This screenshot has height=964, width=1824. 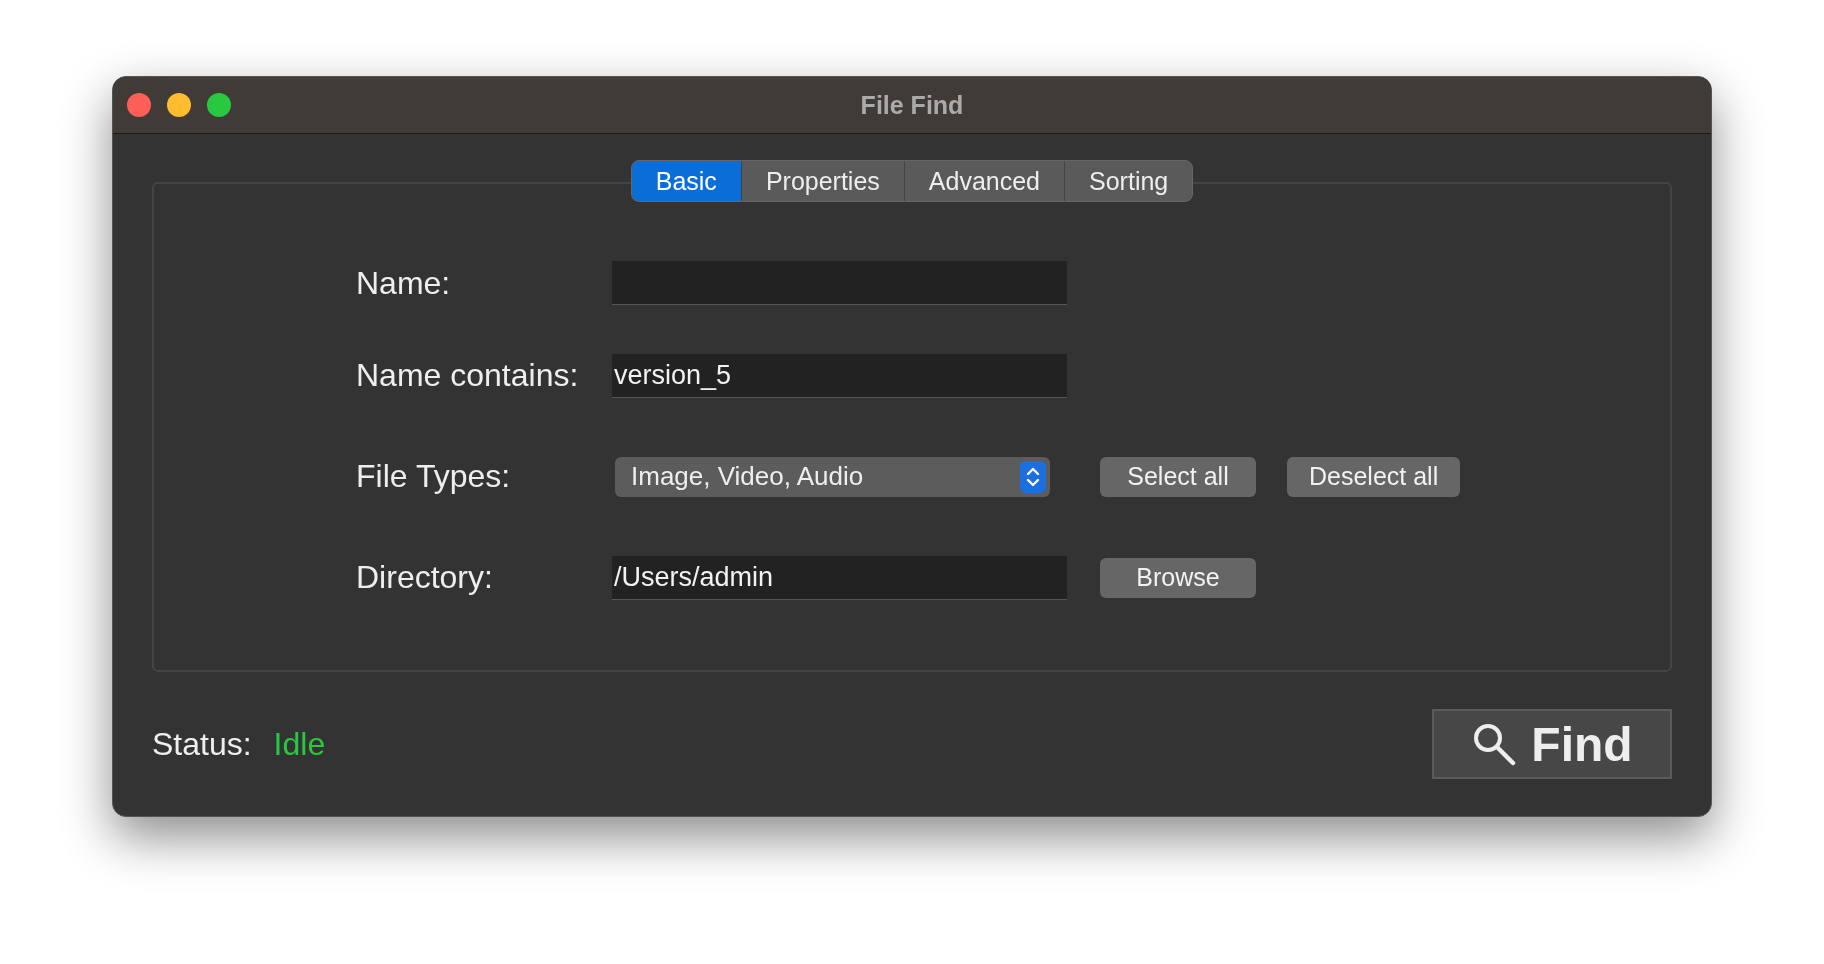 I want to click on file-types-dropdown: Image, Video, Audio, so click(x=832, y=476).